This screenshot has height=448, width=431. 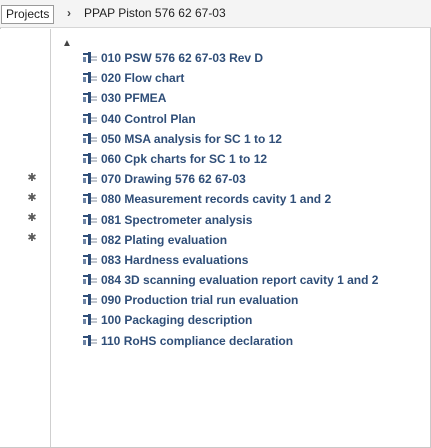 I want to click on list-item-label: 020 Flow chart, so click(x=143, y=78).